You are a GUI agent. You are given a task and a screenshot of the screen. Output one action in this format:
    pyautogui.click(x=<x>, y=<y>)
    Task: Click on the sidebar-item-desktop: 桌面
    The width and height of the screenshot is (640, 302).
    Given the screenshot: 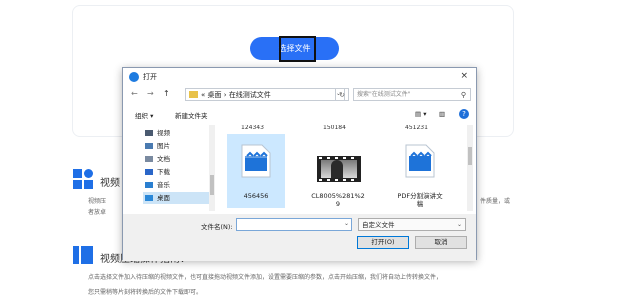 What is the action you would take?
    pyautogui.click(x=178, y=198)
    